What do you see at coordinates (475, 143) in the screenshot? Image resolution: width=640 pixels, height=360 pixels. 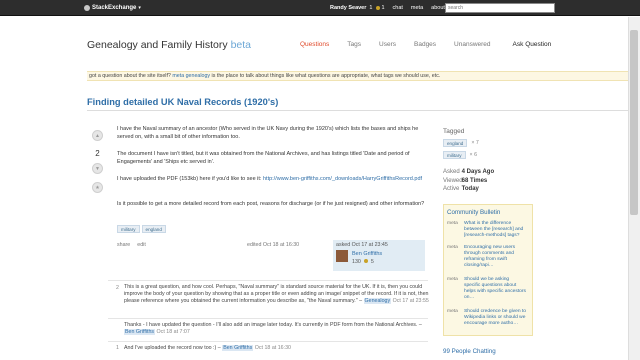 I see `tag-count: × 7` at bounding box center [475, 143].